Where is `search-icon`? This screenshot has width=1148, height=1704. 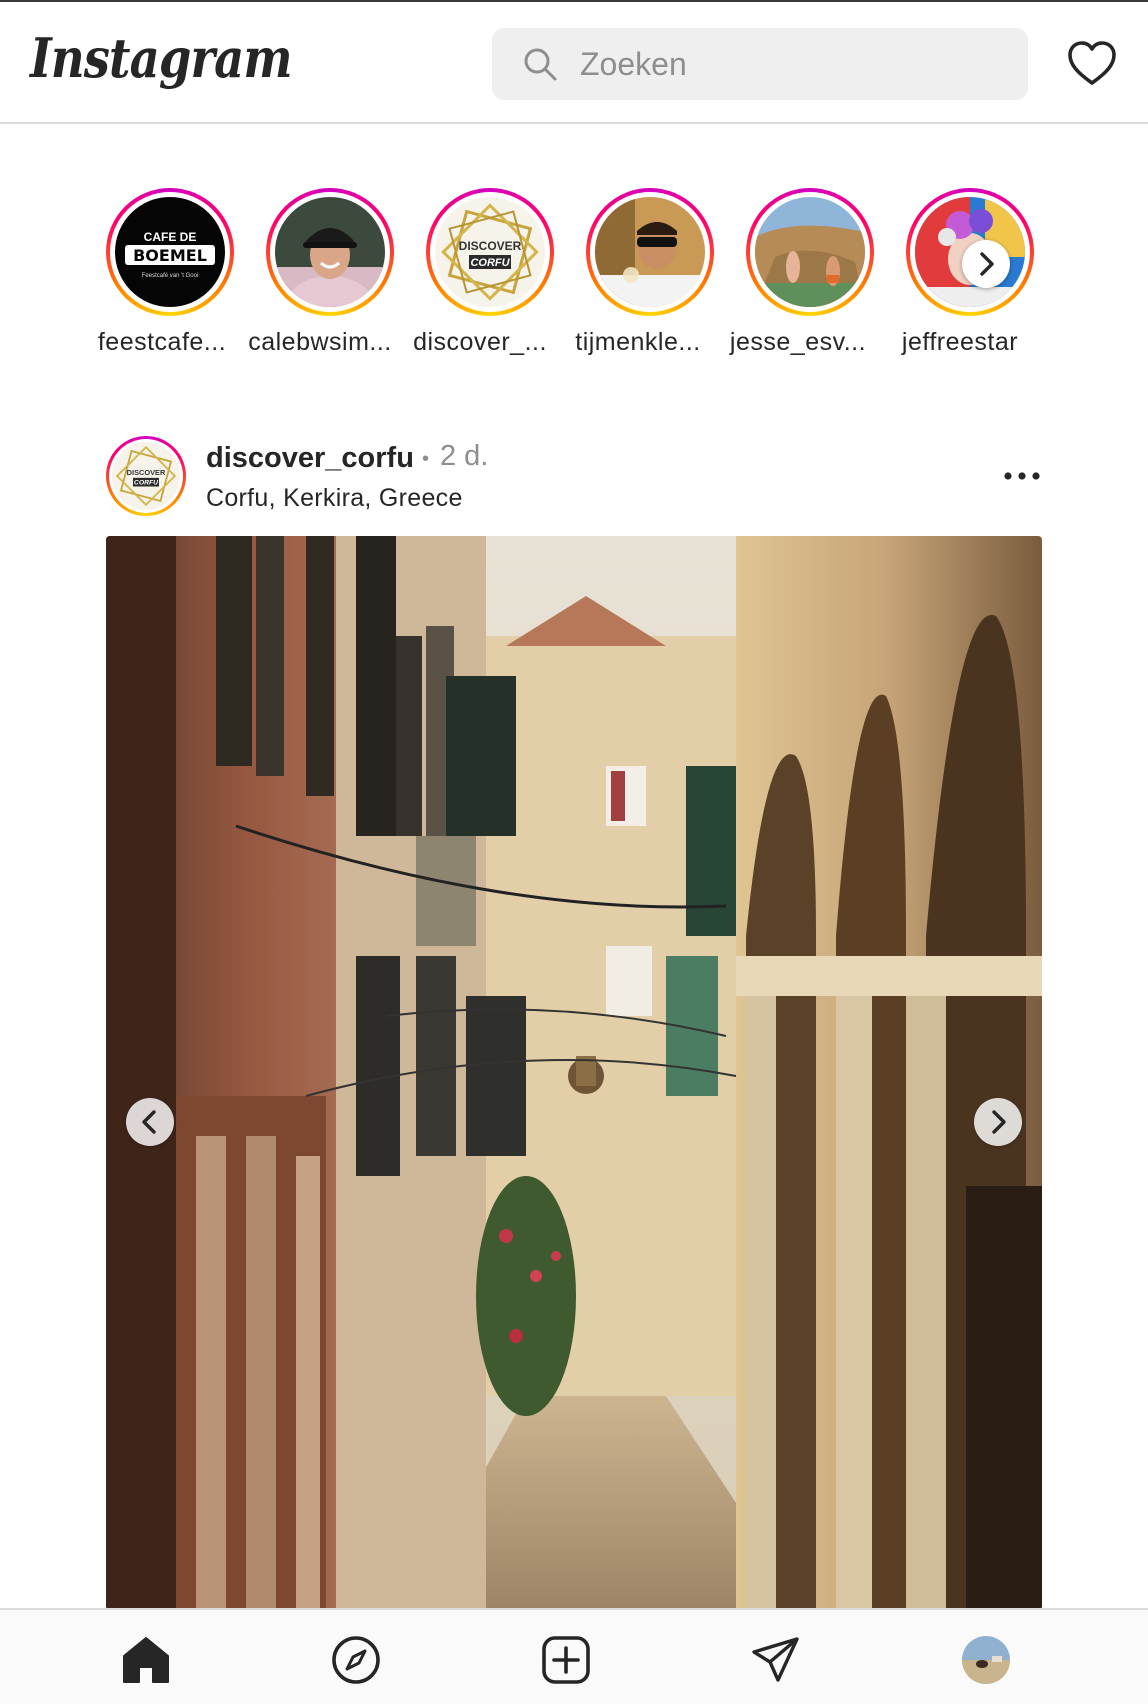
search-icon is located at coordinates (540, 64).